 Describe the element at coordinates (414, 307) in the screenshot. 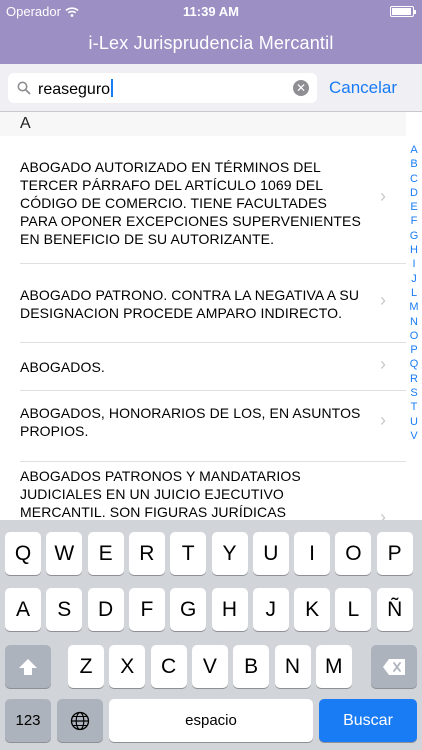

I see `index-letter: M` at that location.